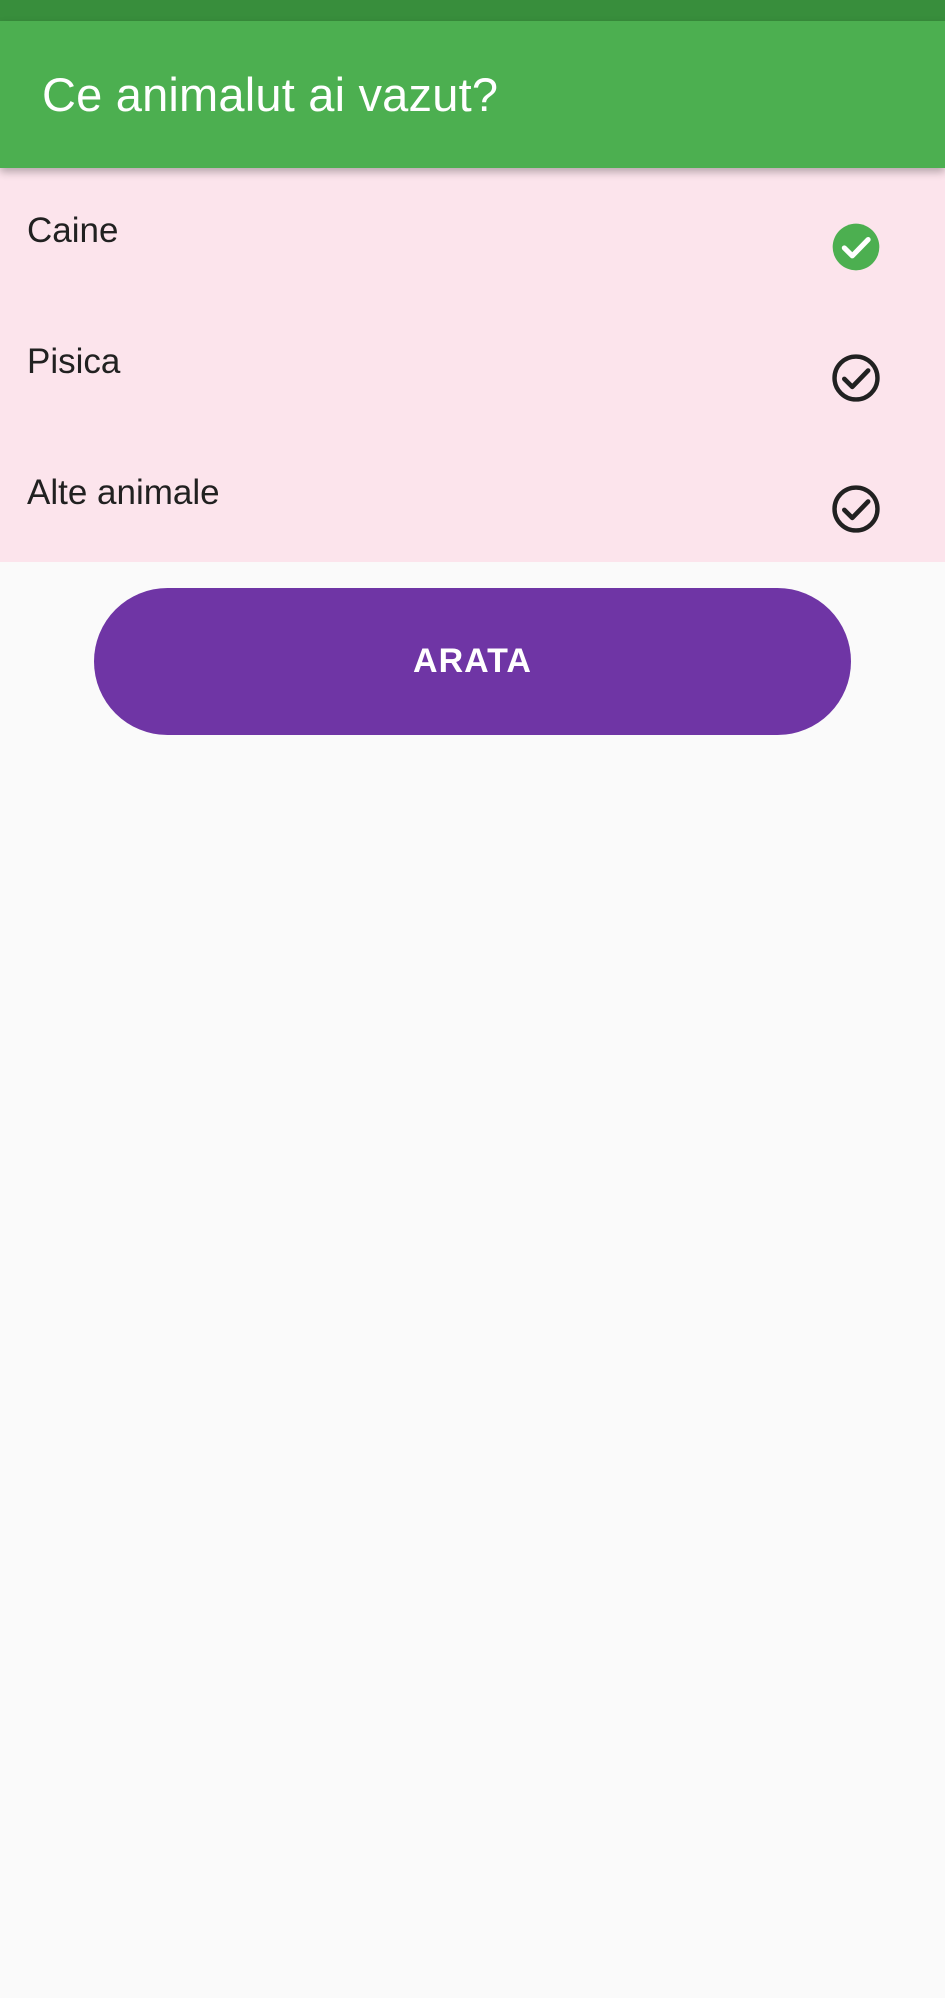 The height and width of the screenshot is (1998, 945). Describe the element at coordinates (472, 10) in the screenshot. I see `status-bar` at that location.